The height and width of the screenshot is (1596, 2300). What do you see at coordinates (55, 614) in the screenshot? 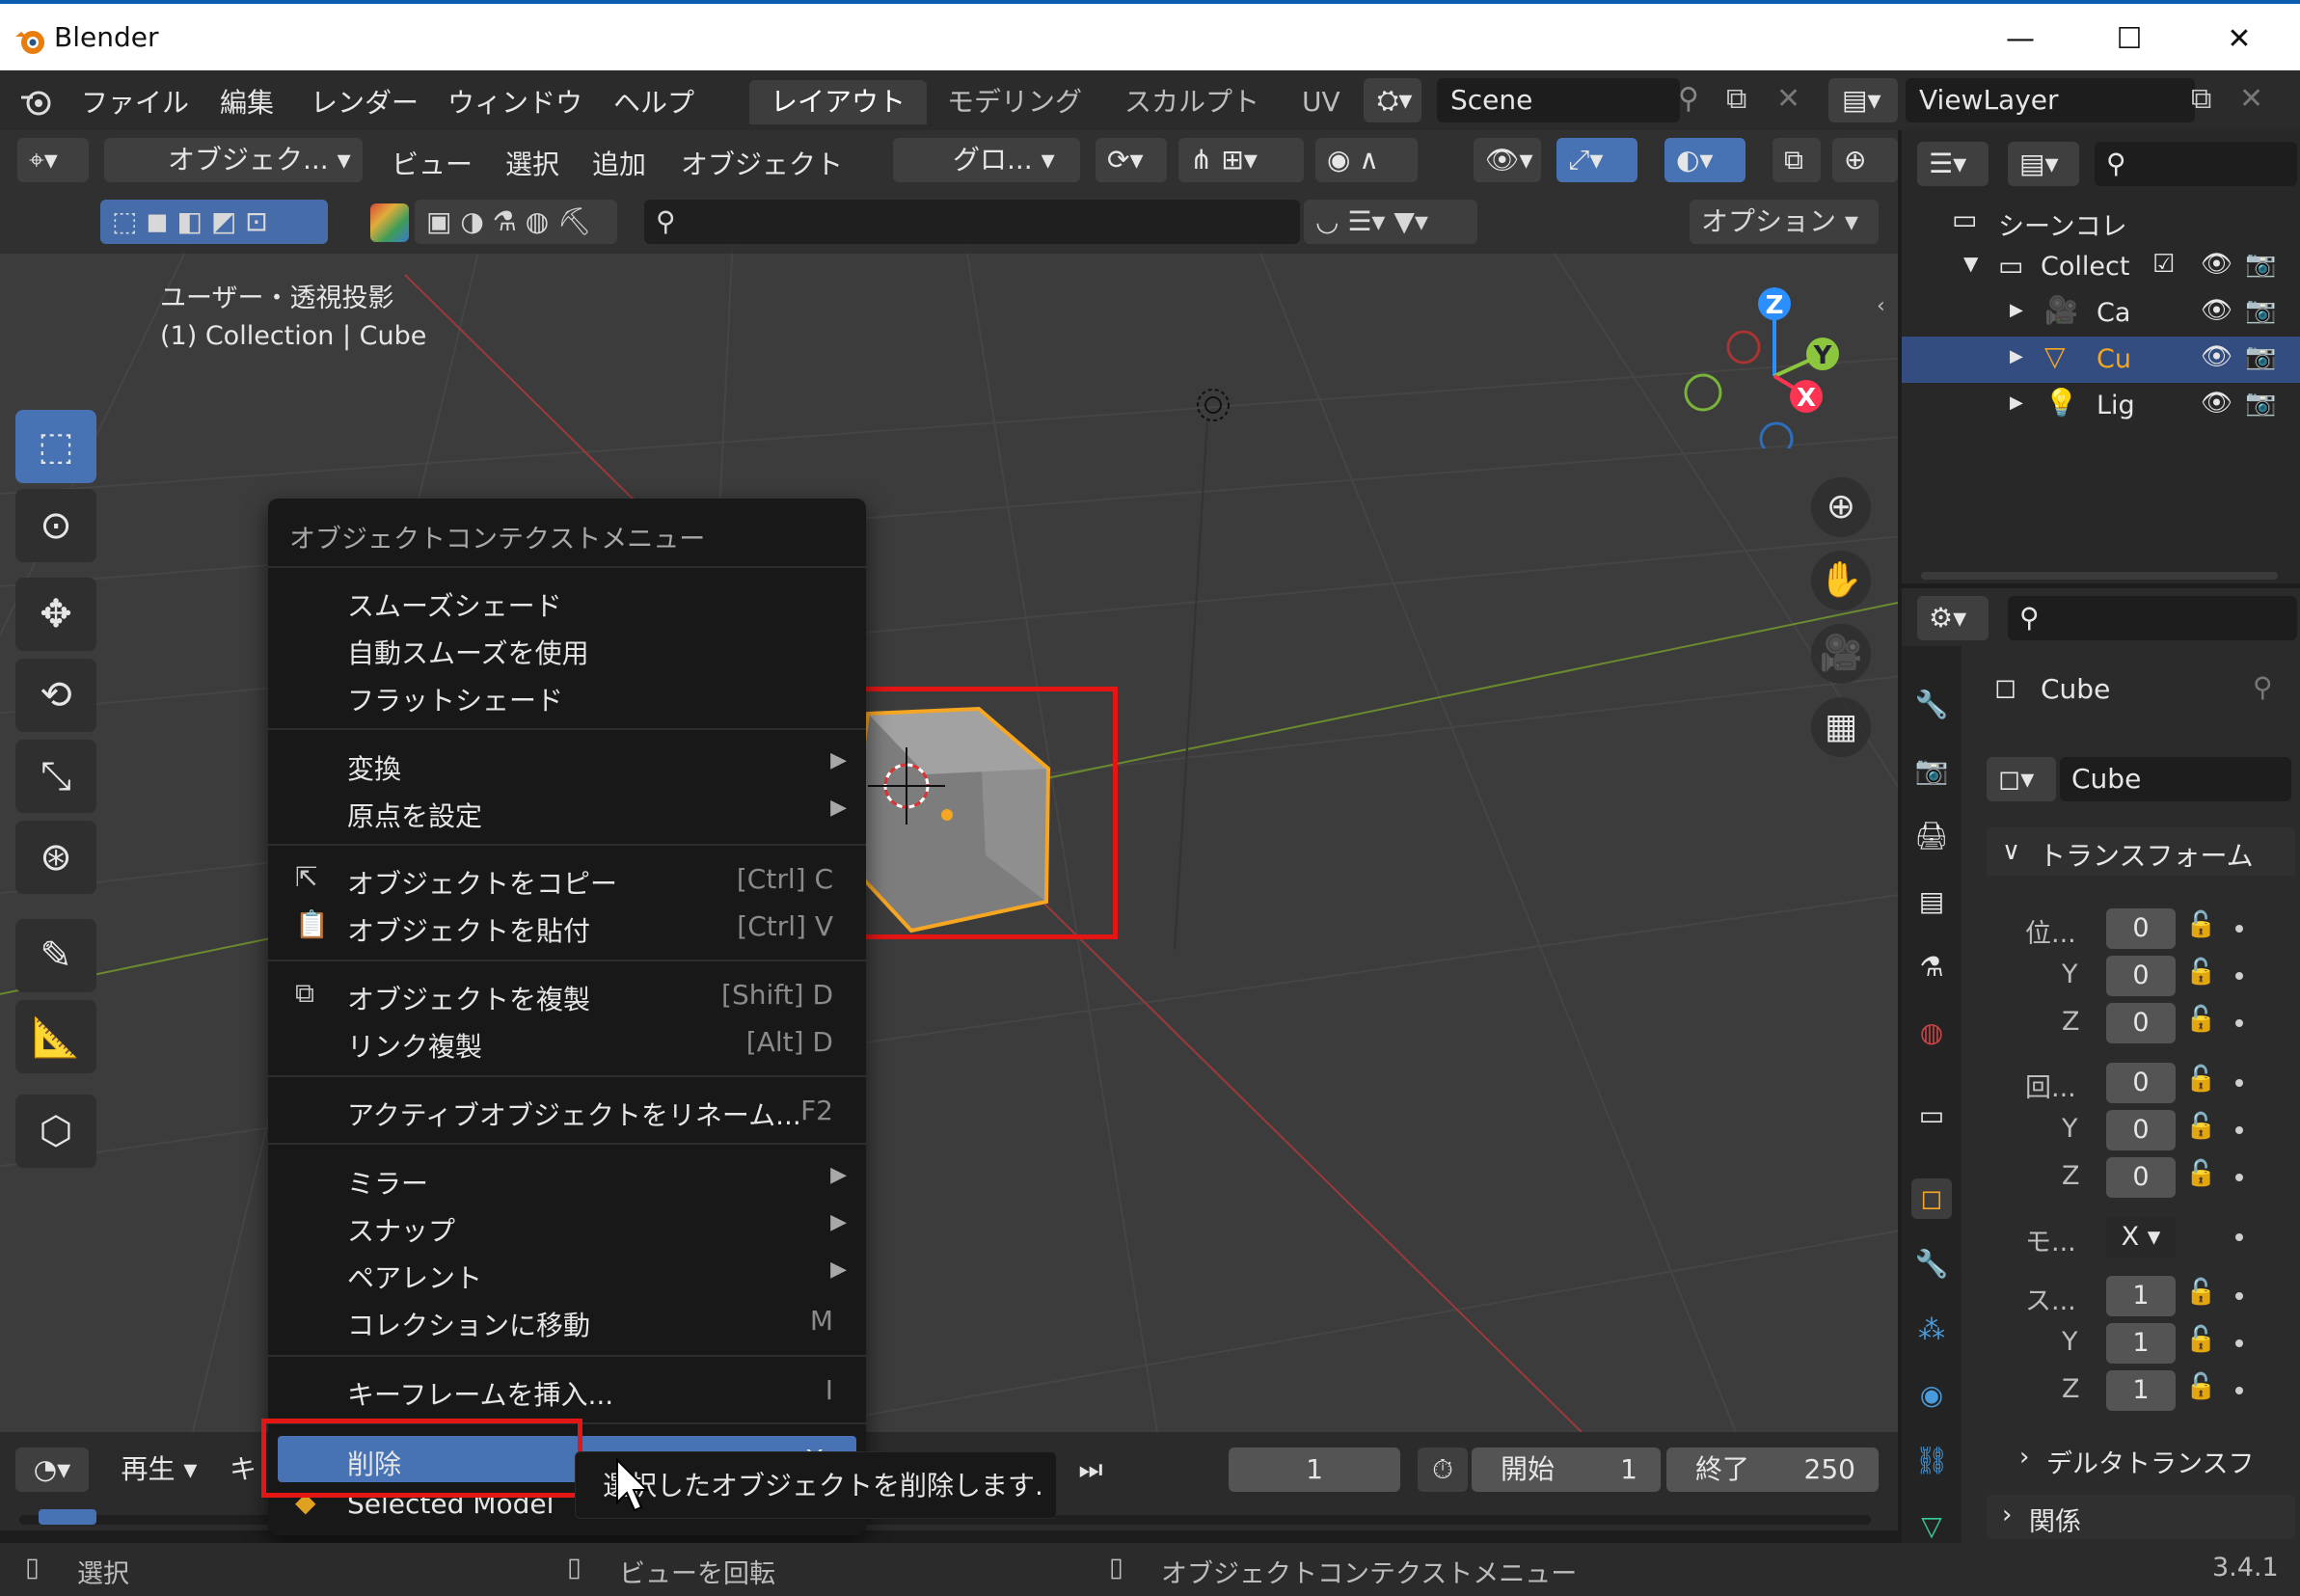
I see `move-tool-icon: ✥` at bounding box center [55, 614].